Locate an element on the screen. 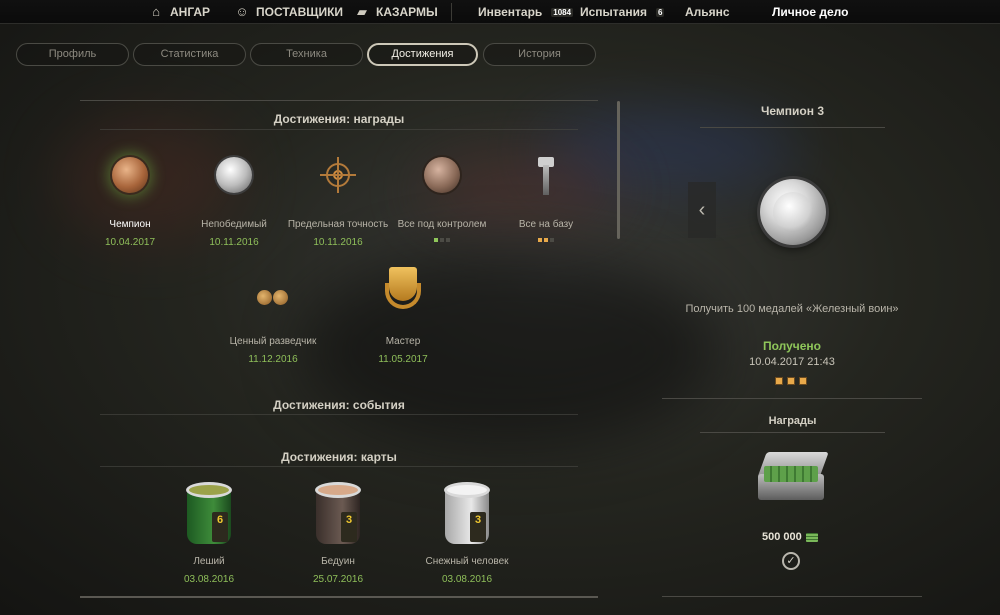  tab-statistics: Статистика is located at coordinates (189, 54).